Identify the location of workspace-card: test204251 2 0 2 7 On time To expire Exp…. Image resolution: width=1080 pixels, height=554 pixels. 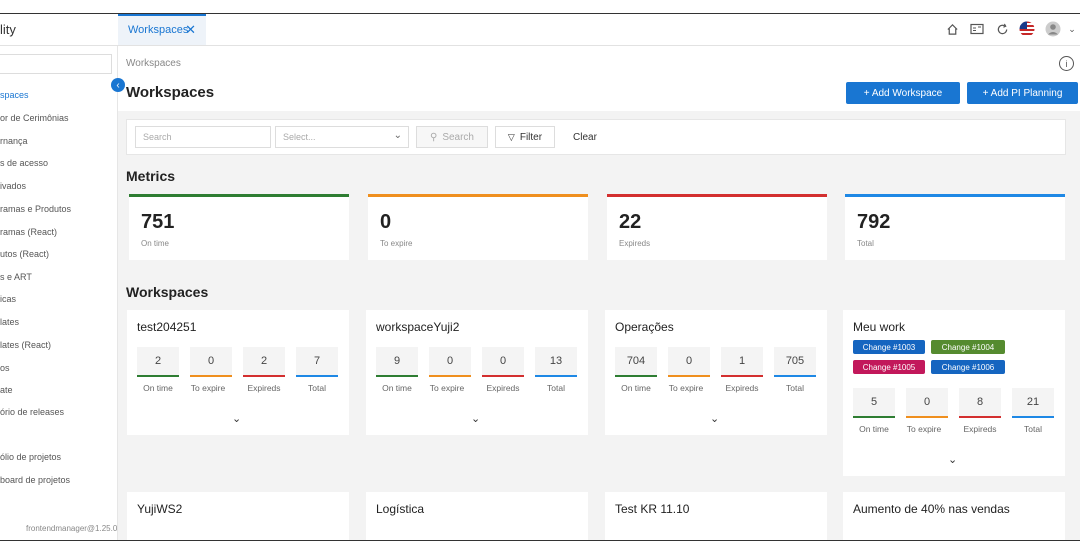
(238, 372).